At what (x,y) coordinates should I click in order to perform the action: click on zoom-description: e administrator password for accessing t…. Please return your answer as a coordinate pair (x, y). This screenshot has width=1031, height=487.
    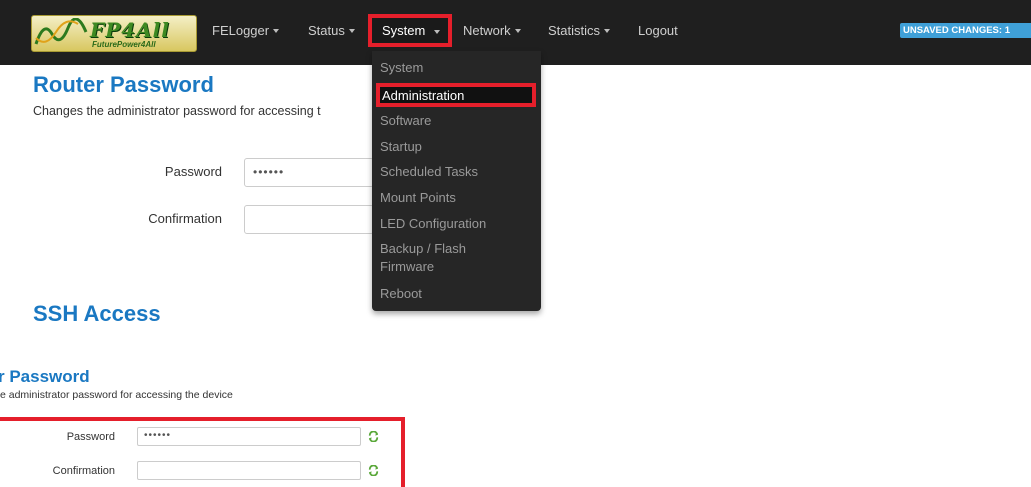
    Looking at the image, I should click on (116, 395).